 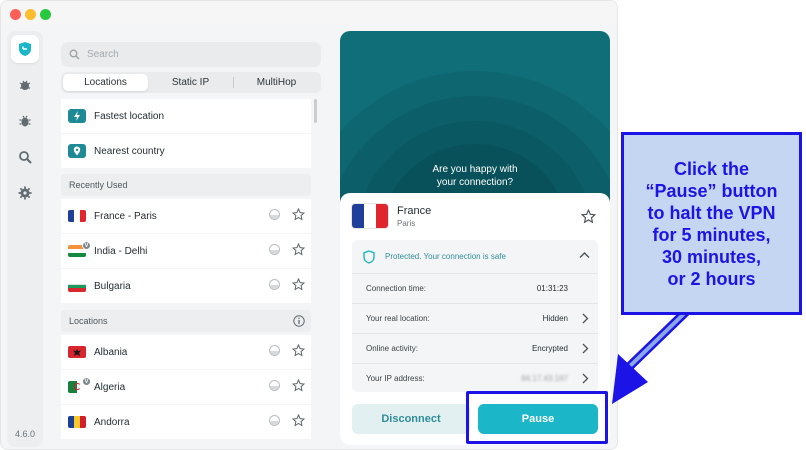 I want to click on sidebar-item-vpn, so click(x=25, y=49).